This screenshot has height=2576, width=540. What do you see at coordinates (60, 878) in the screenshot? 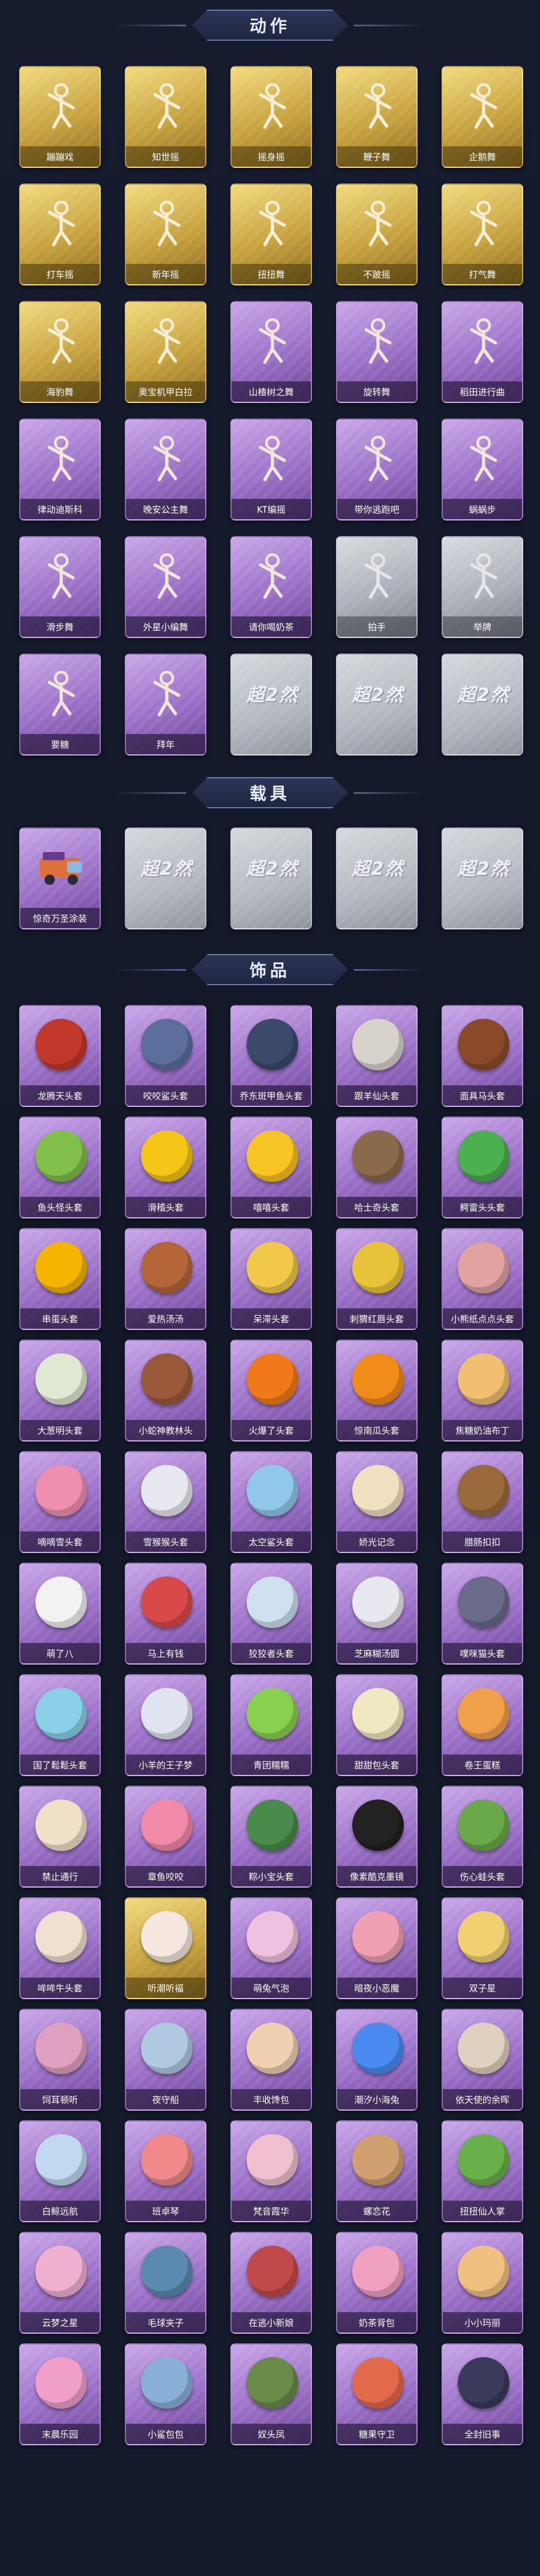
I see `vehicle-card: 惊奇万圣涂装` at bounding box center [60, 878].